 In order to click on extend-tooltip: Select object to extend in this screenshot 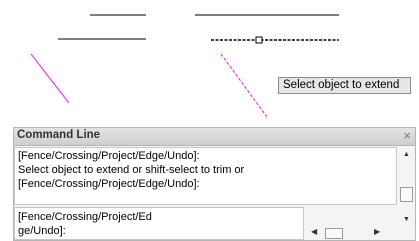, I will do `click(344, 85)`.